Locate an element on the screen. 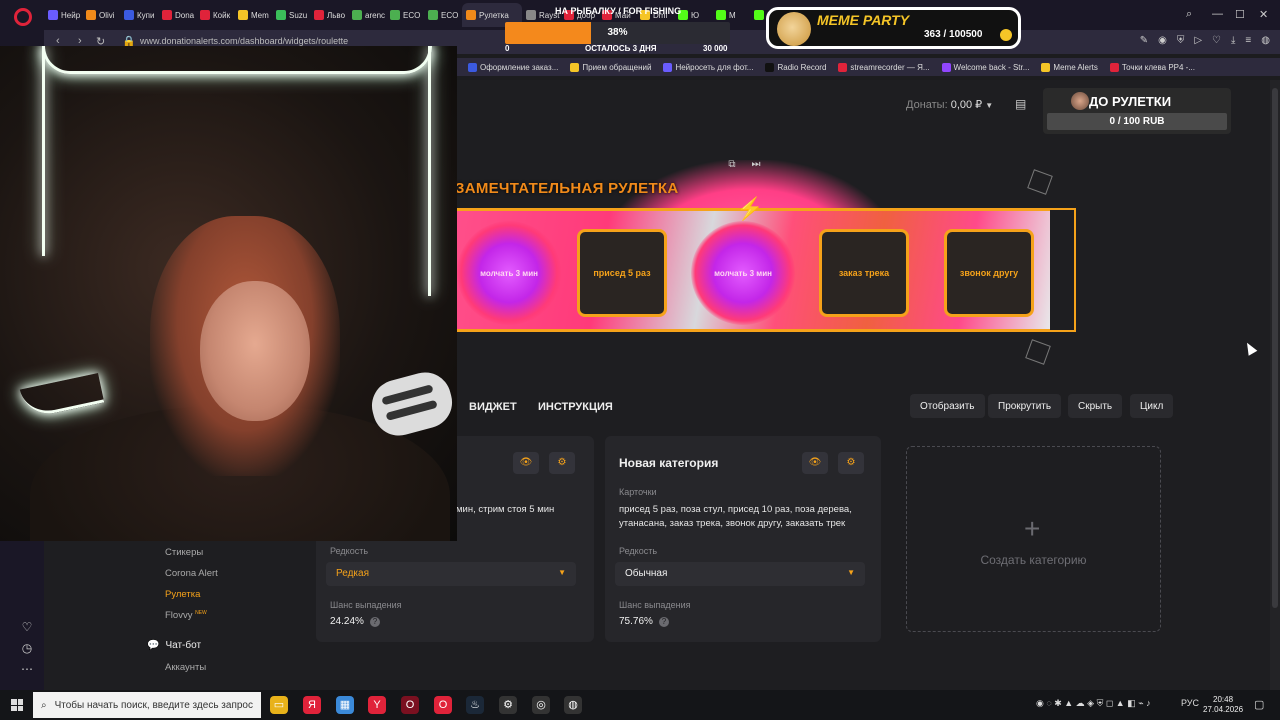  explorer-icon: ▭ is located at coordinates (279, 705).